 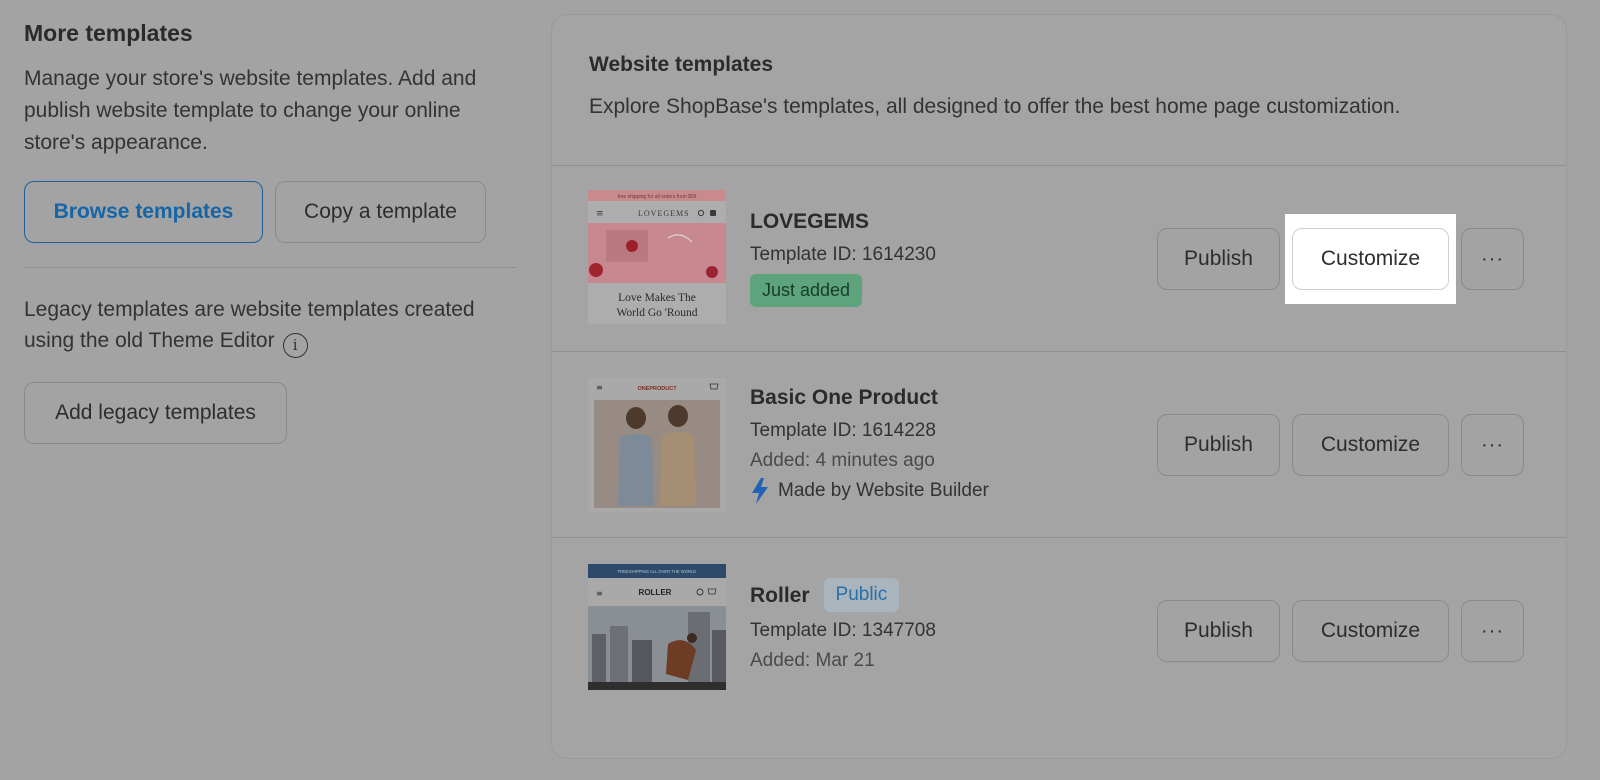 I want to click on template-actions: Browse templates Copy a template, so click(x=270, y=212).